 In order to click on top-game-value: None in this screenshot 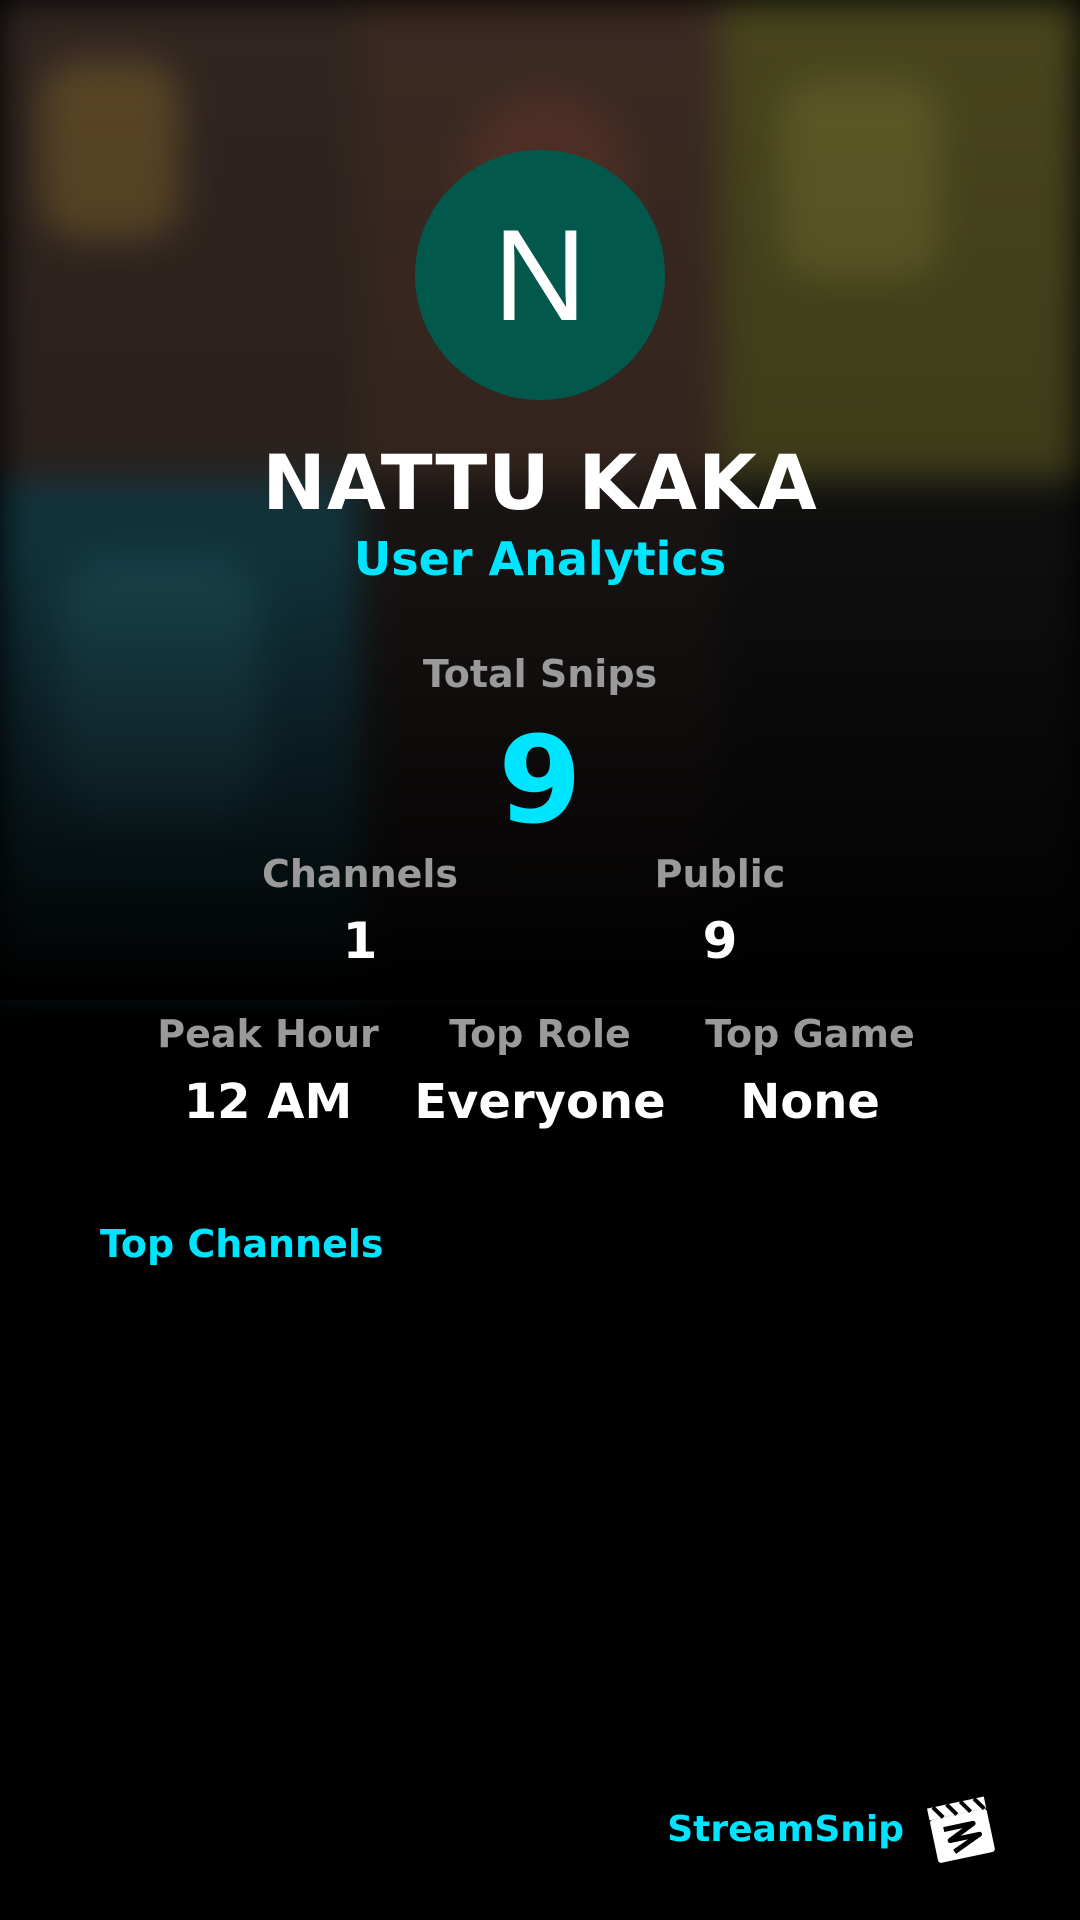, I will do `click(810, 1102)`.